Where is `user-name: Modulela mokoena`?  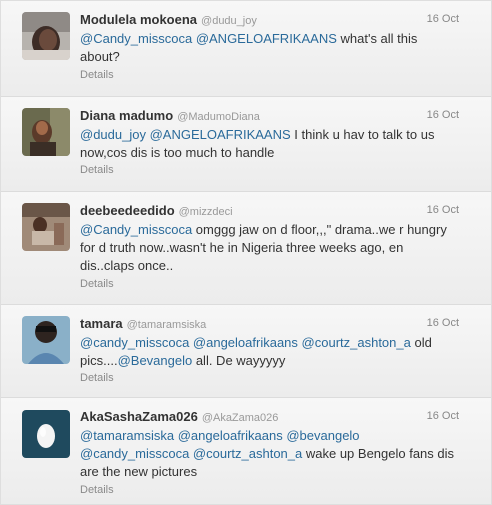
user-name: Modulela mokoena is located at coordinates (138, 19).